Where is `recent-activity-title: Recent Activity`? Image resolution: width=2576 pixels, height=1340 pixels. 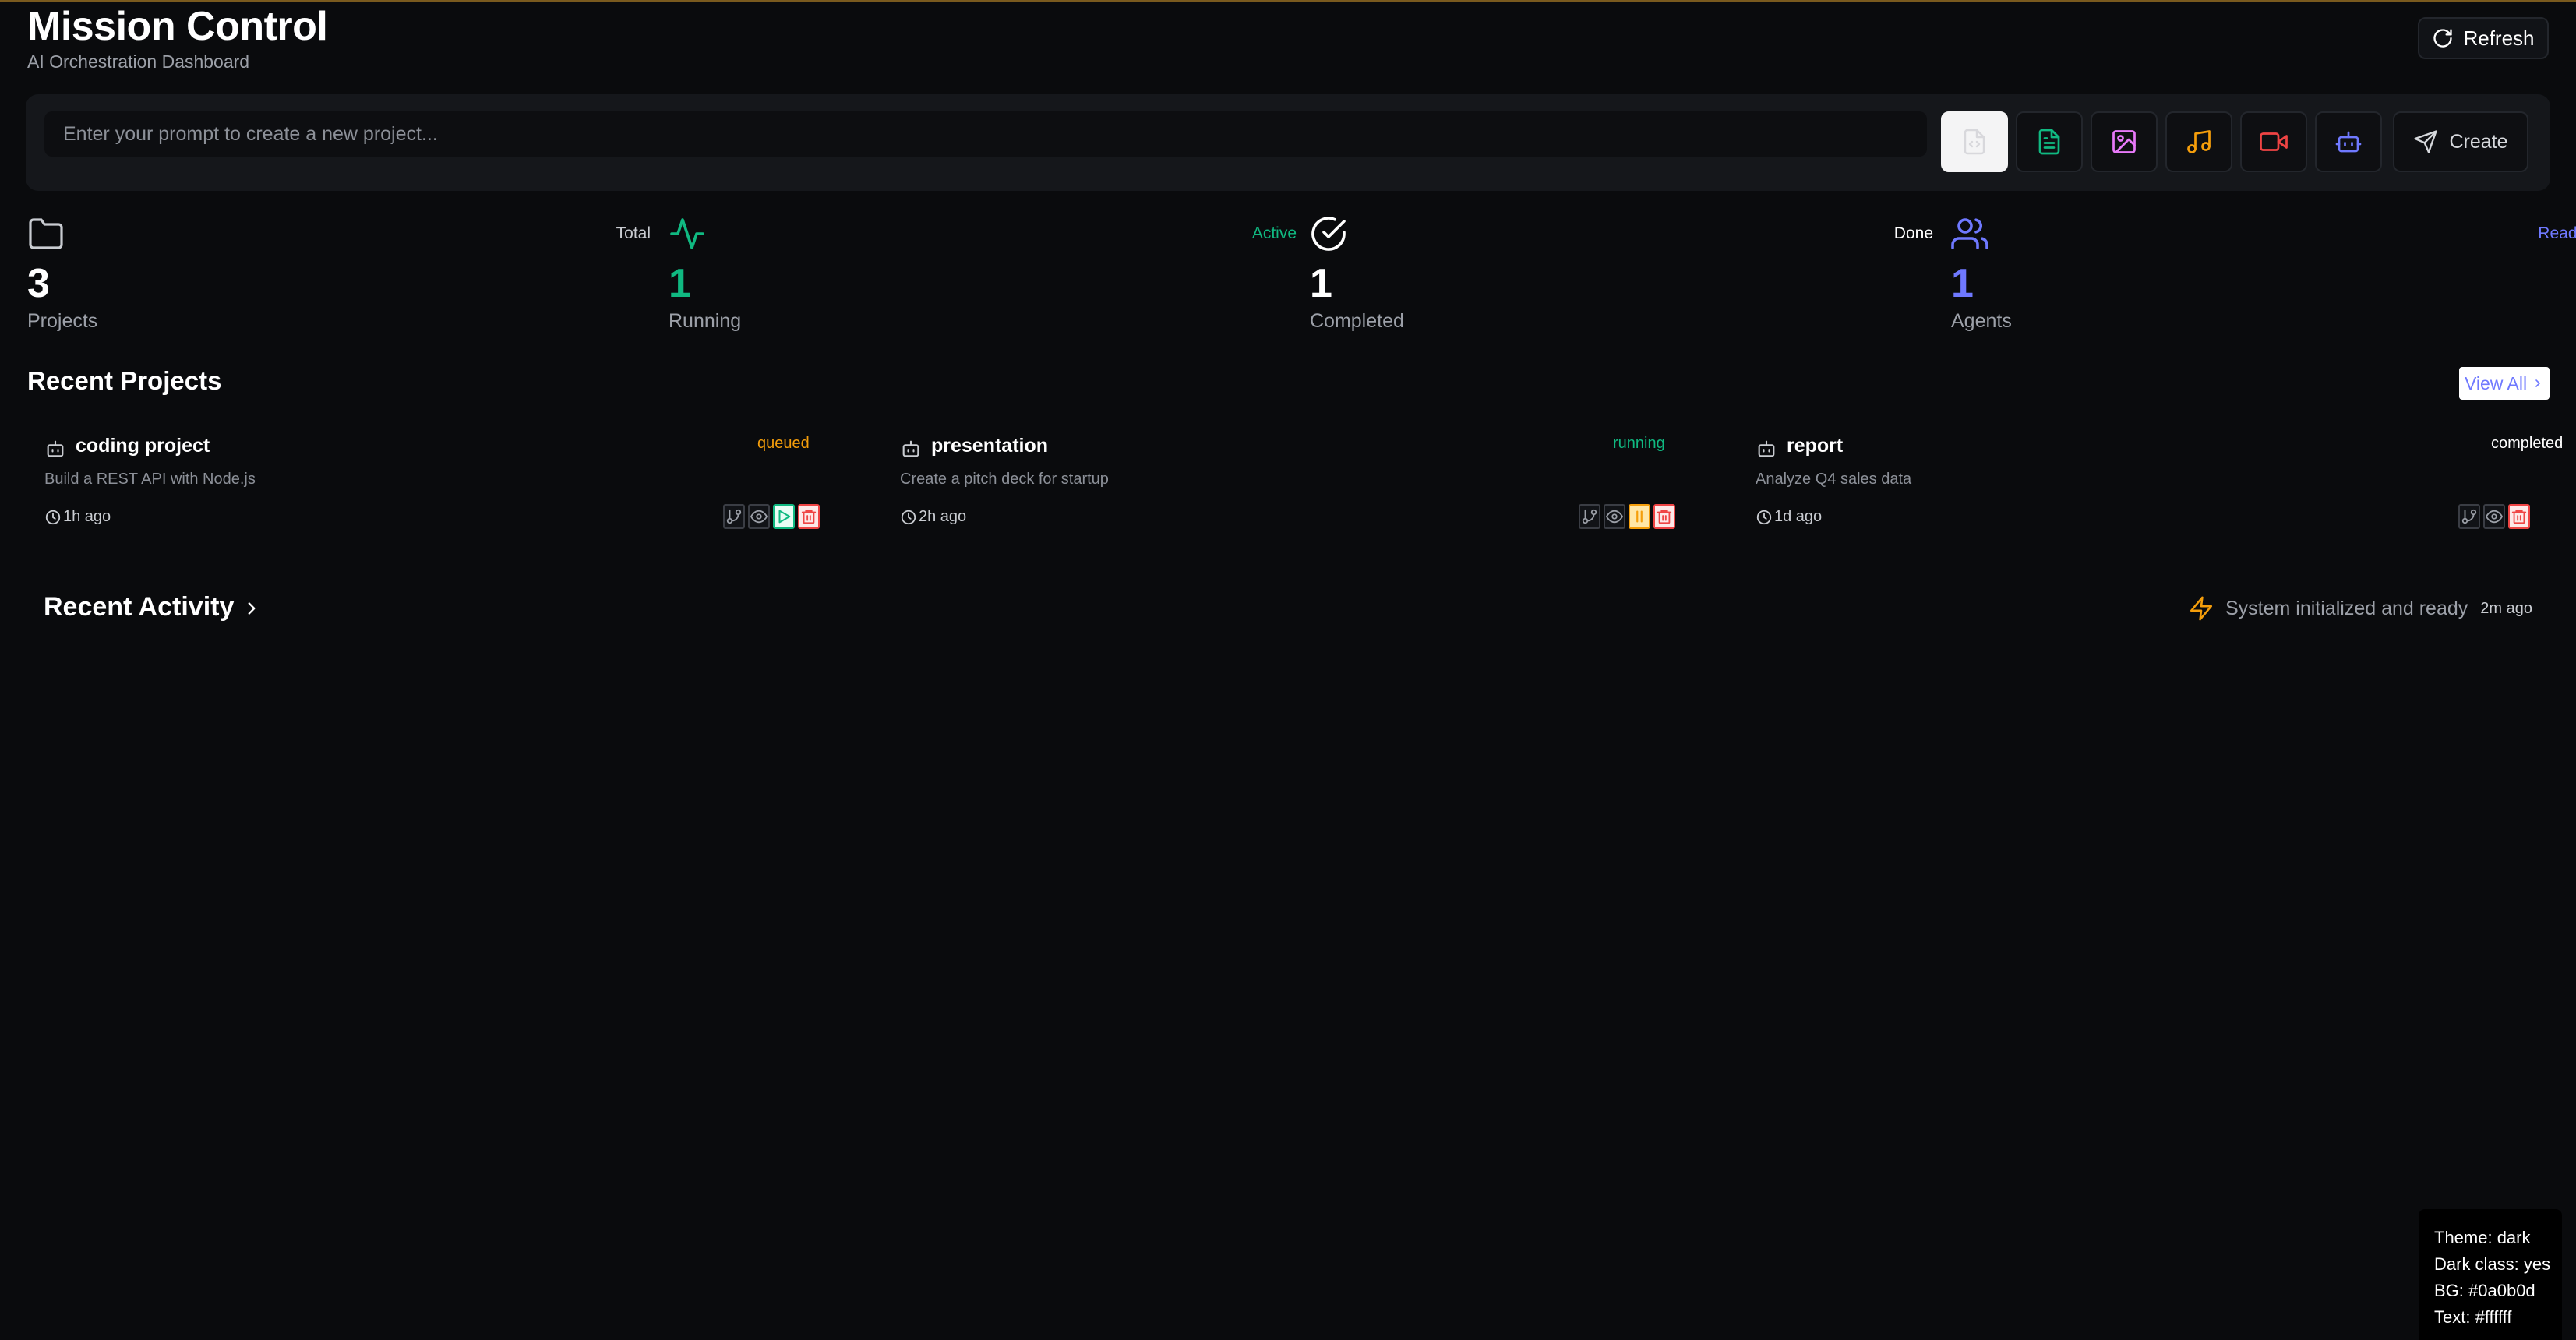
recent-activity-title: Recent Activity is located at coordinates (139, 607).